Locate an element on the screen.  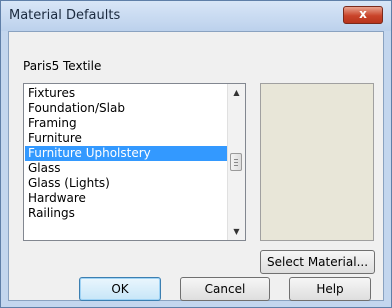
scroll-up-icon: ▲ is located at coordinates (236, 92).